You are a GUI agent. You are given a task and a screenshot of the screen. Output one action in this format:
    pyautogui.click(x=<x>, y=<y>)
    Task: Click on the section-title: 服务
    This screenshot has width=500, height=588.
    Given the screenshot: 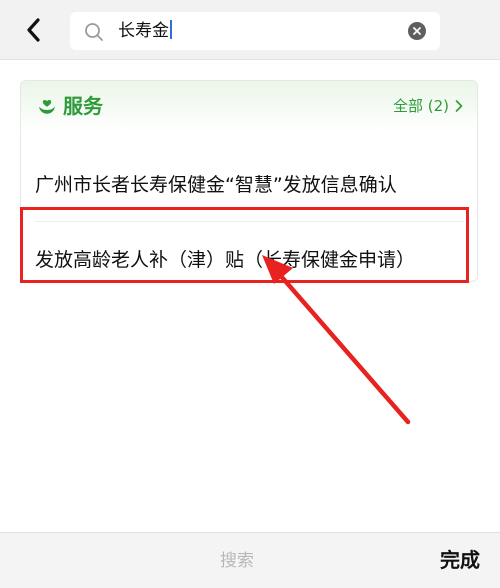 What is the action you would take?
    pyautogui.click(x=83, y=106)
    